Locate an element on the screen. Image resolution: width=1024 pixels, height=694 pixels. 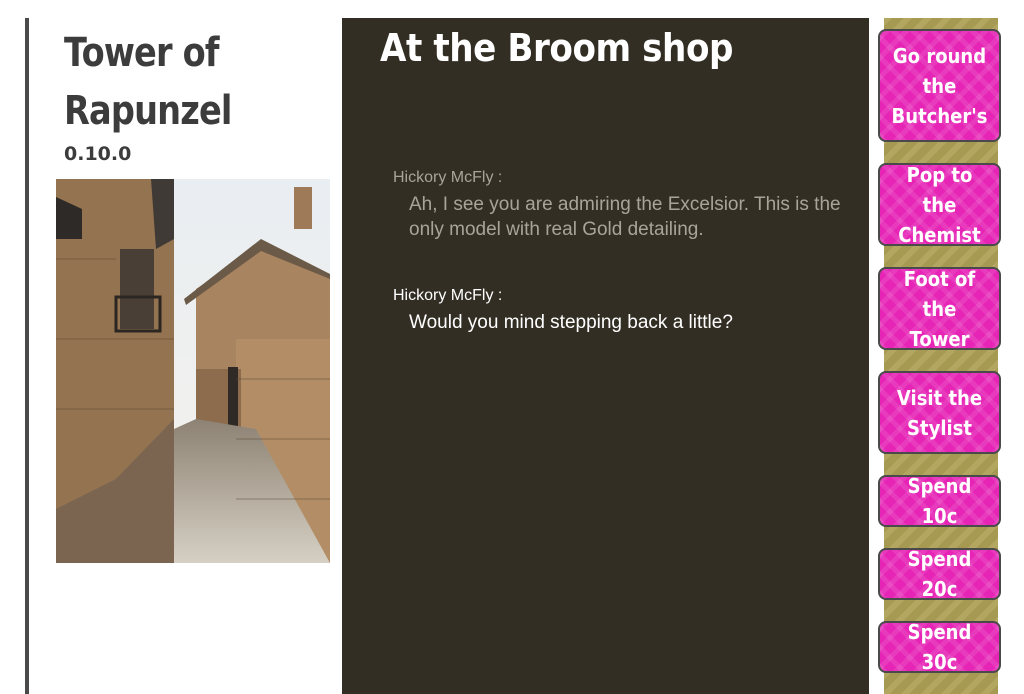
left-divider is located at coordinates (27, 356).